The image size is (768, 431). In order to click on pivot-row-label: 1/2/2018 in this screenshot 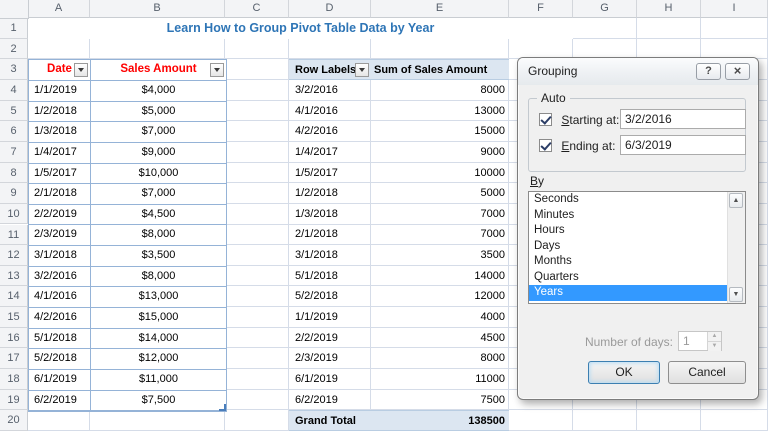, I will do `click(330, 193)`.